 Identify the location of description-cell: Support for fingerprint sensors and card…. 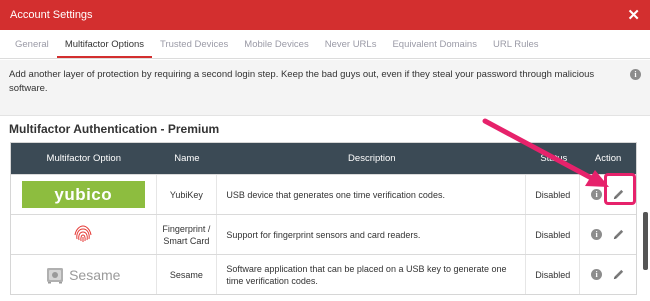
(372, 234).